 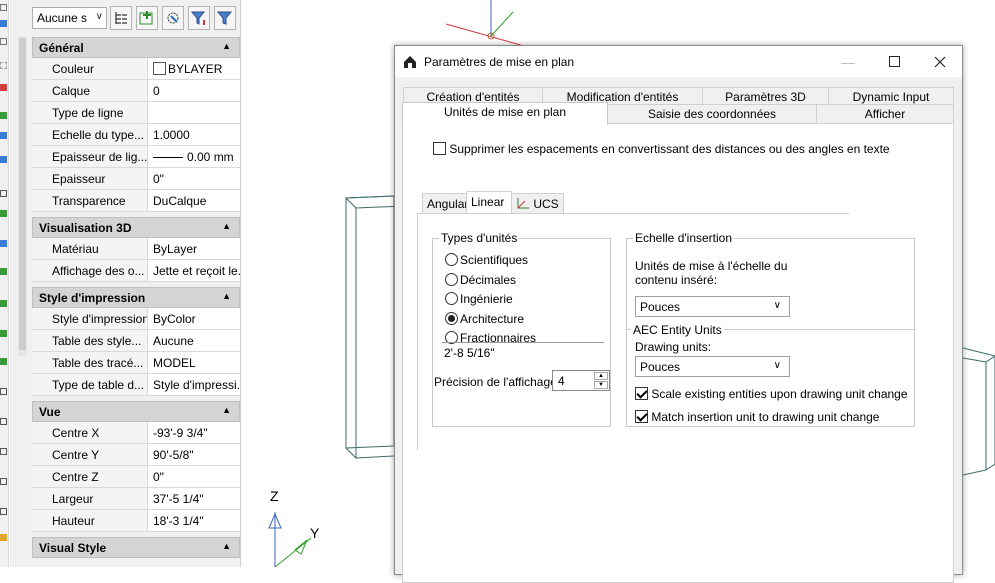 I want to click on tab-dynamic-input: Dynamic Input, so click(x=891, y=96).